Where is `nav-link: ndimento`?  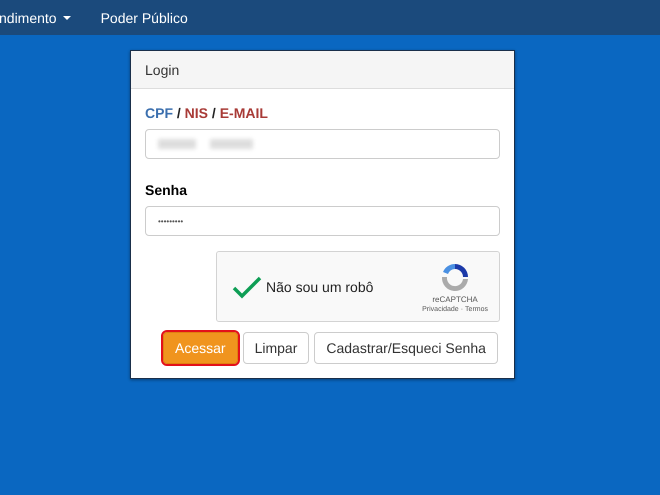 nav-link: ndimento is located at coordinates (35, 18).